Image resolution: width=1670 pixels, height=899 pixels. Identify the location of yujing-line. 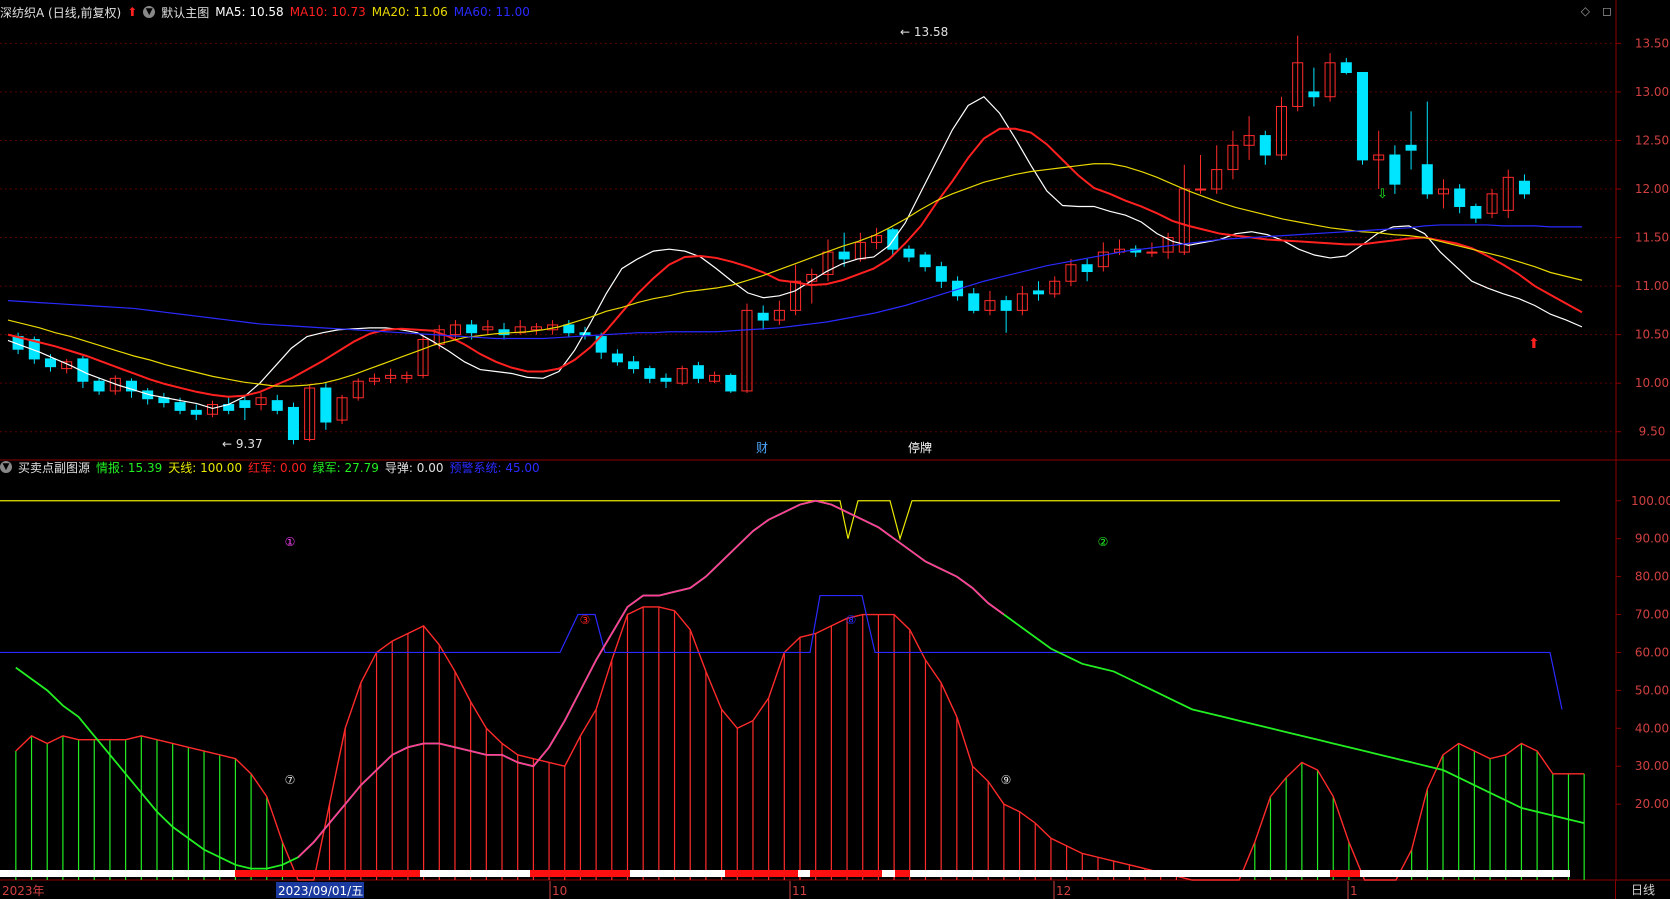
(781, 652).